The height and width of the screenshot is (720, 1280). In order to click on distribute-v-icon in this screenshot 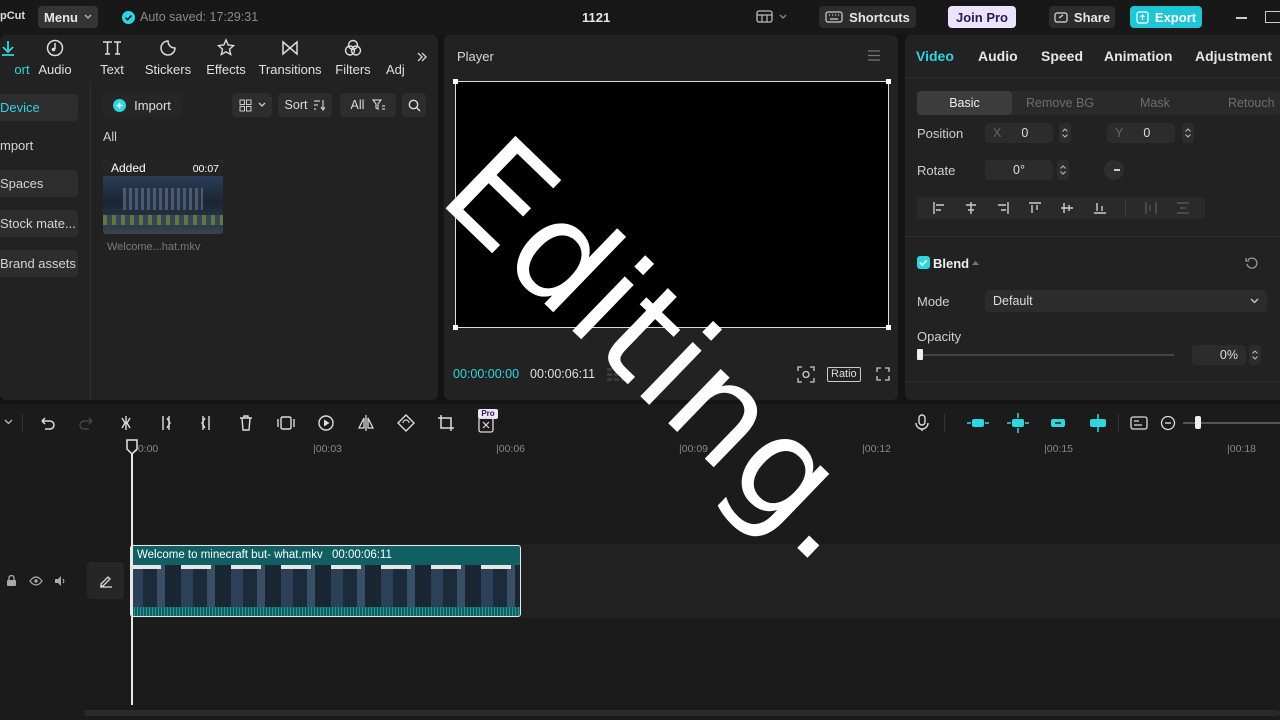, I will do `click(1183, 208)`.